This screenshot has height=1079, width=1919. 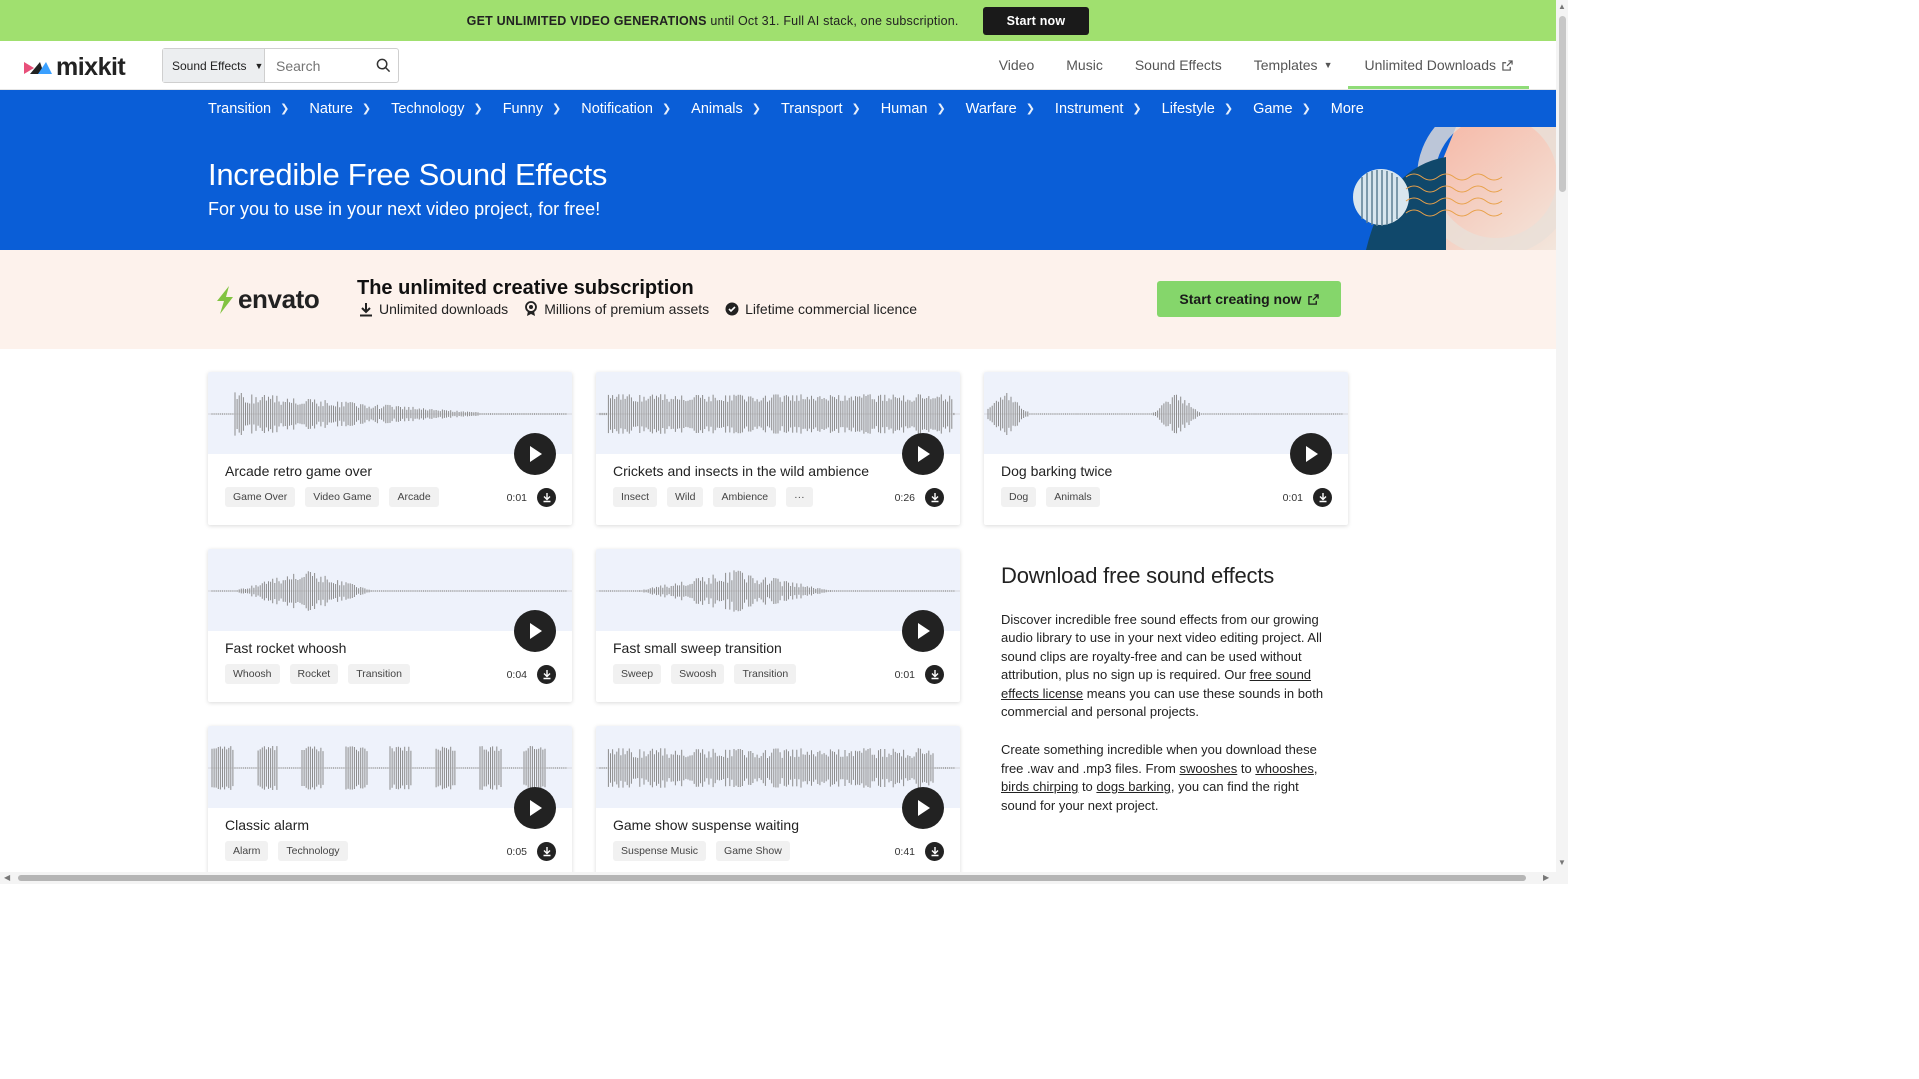 What do you see at coordinates (660, 851) in the screenshot?
I see `tag: Suspense Music` at bounding box center [660, 851].